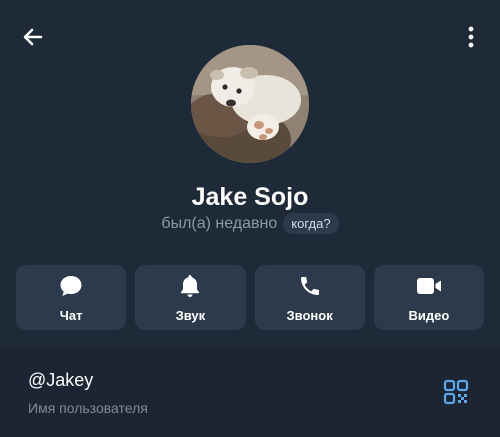 The width and height of the screenshot is (500, 437). I want to click on qr-code-button, so click(456, 392).